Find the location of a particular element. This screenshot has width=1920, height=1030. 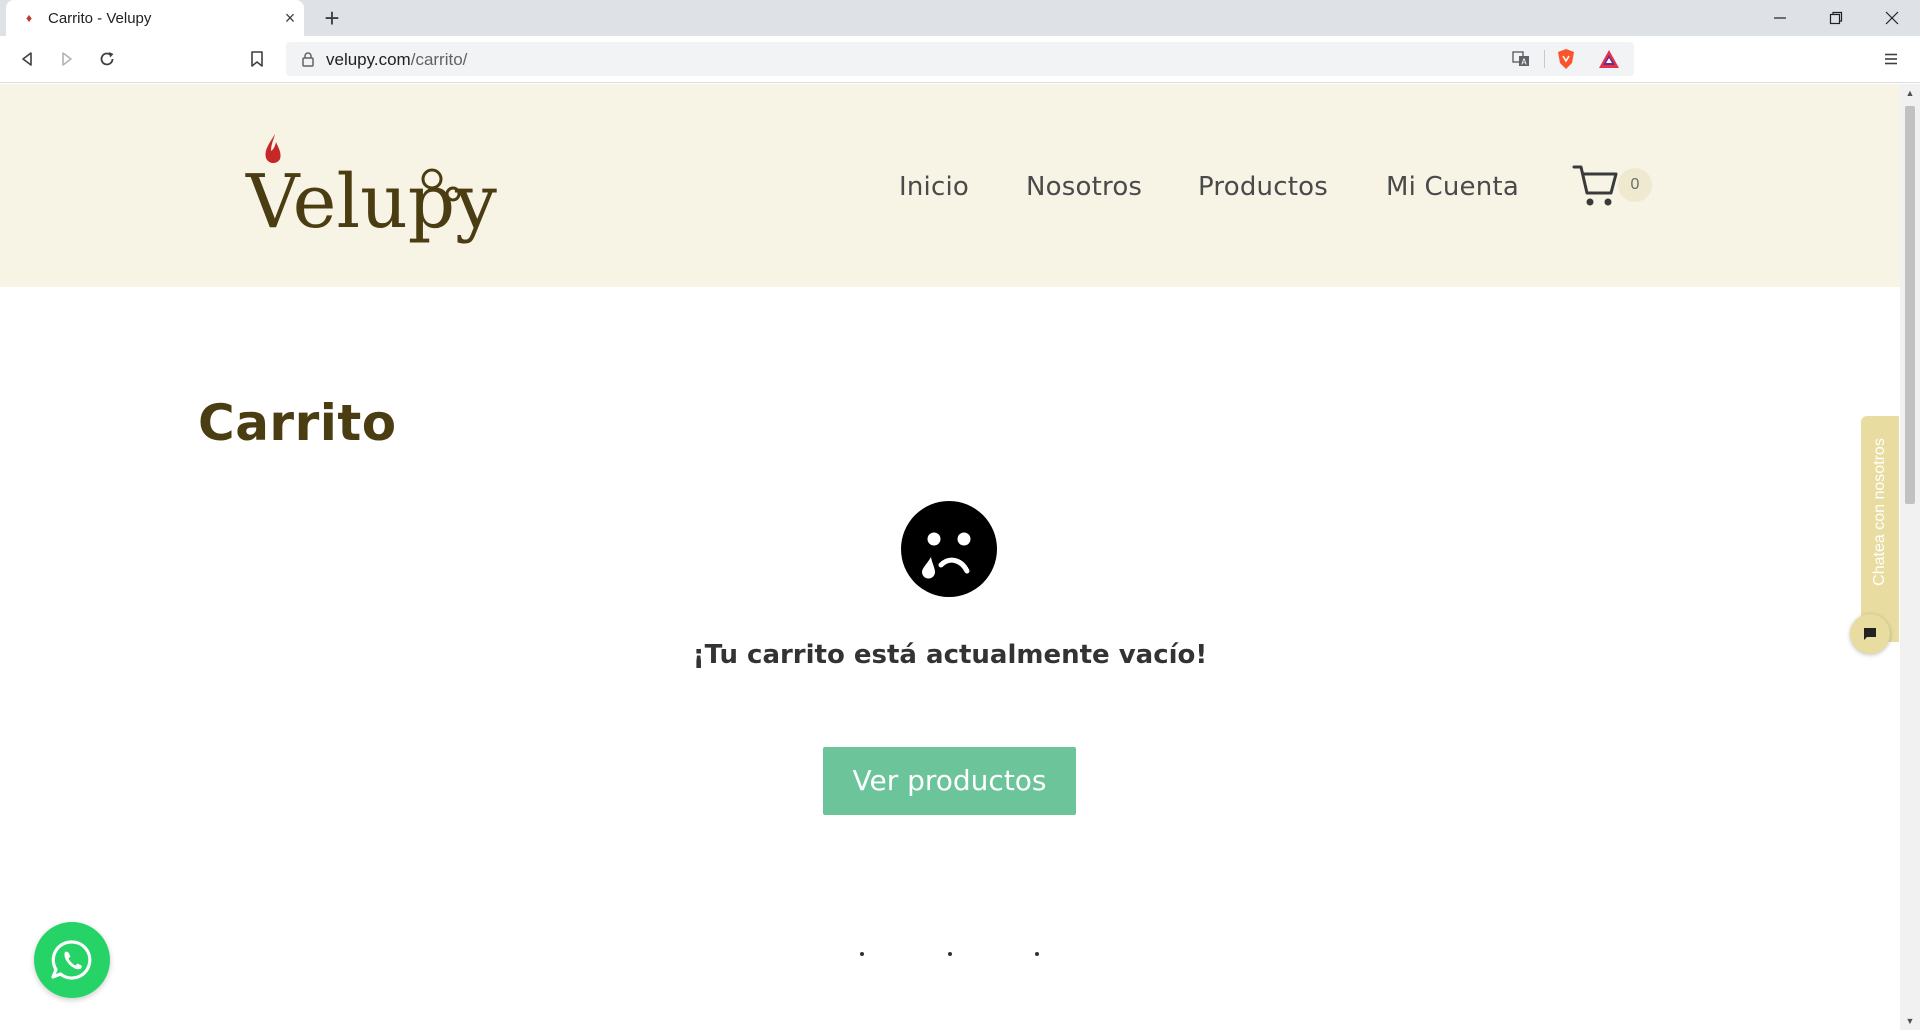

new-tab-icon: + is located at coordinates (332, 18).